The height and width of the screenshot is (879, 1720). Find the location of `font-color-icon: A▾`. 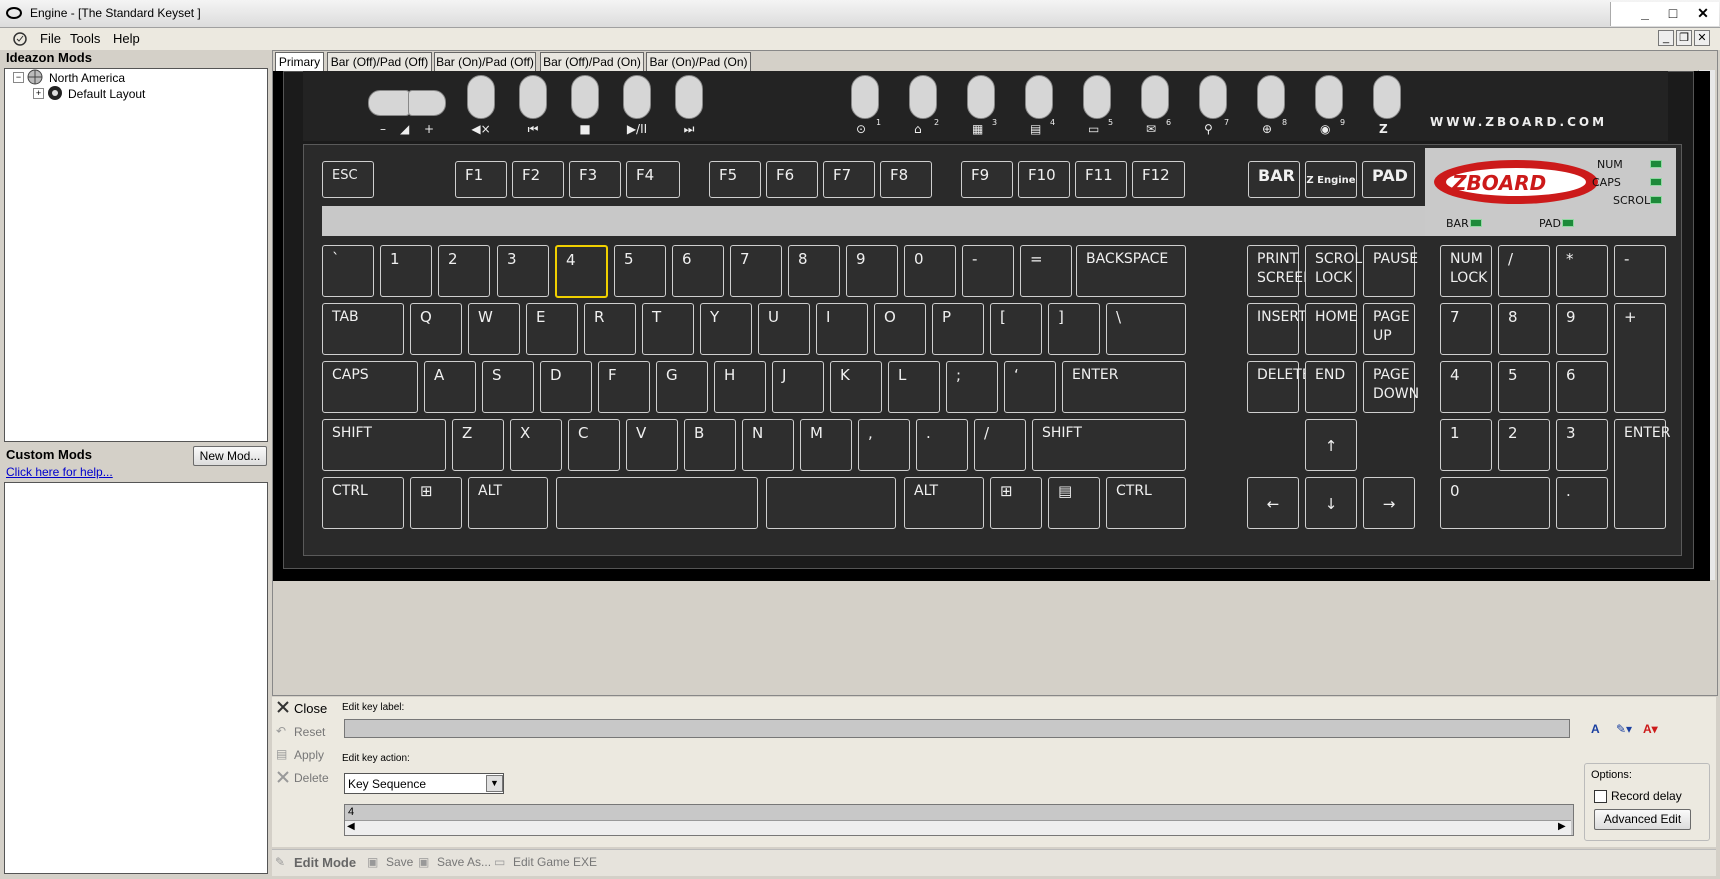

font-color-icon: A▾ is located at coordinates (1654, 730).